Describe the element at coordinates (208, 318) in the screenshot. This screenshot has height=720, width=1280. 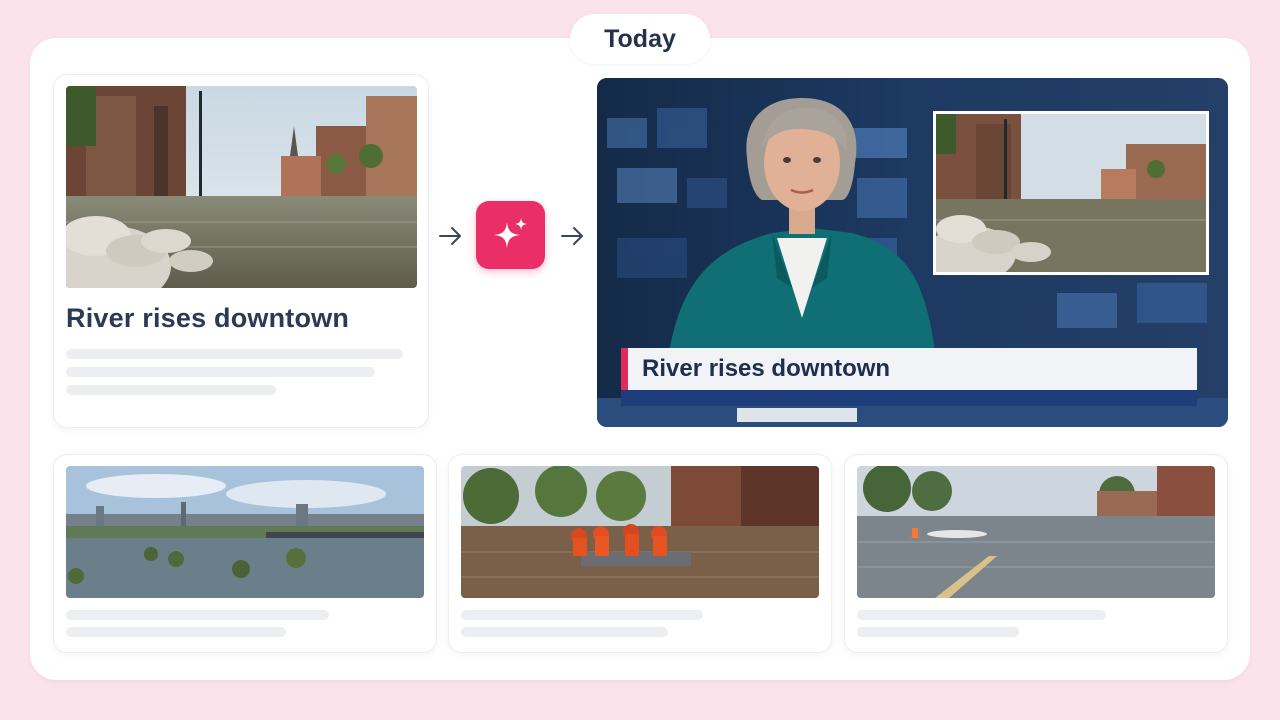
I see `article-headline: River rises downtown` at that location.